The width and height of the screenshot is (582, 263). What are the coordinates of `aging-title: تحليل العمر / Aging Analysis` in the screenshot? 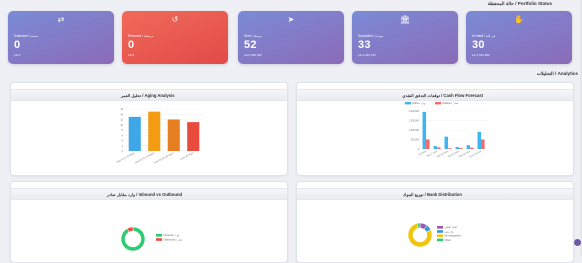 It's located at (148, 95).